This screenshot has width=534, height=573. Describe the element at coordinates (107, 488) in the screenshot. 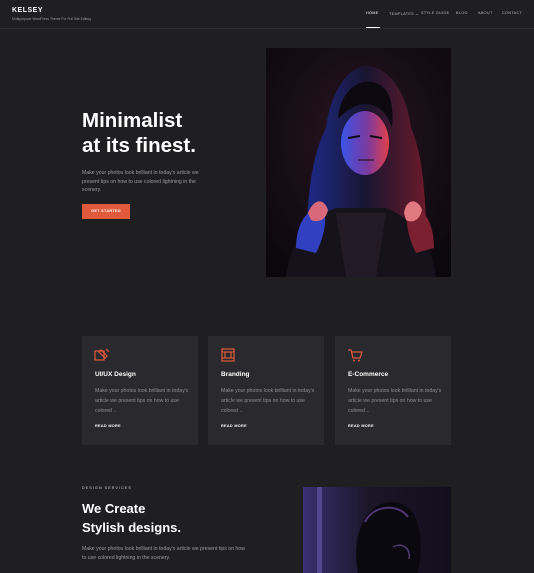

I see `section-eyebrow: DESIGN SERVICES` at that location.